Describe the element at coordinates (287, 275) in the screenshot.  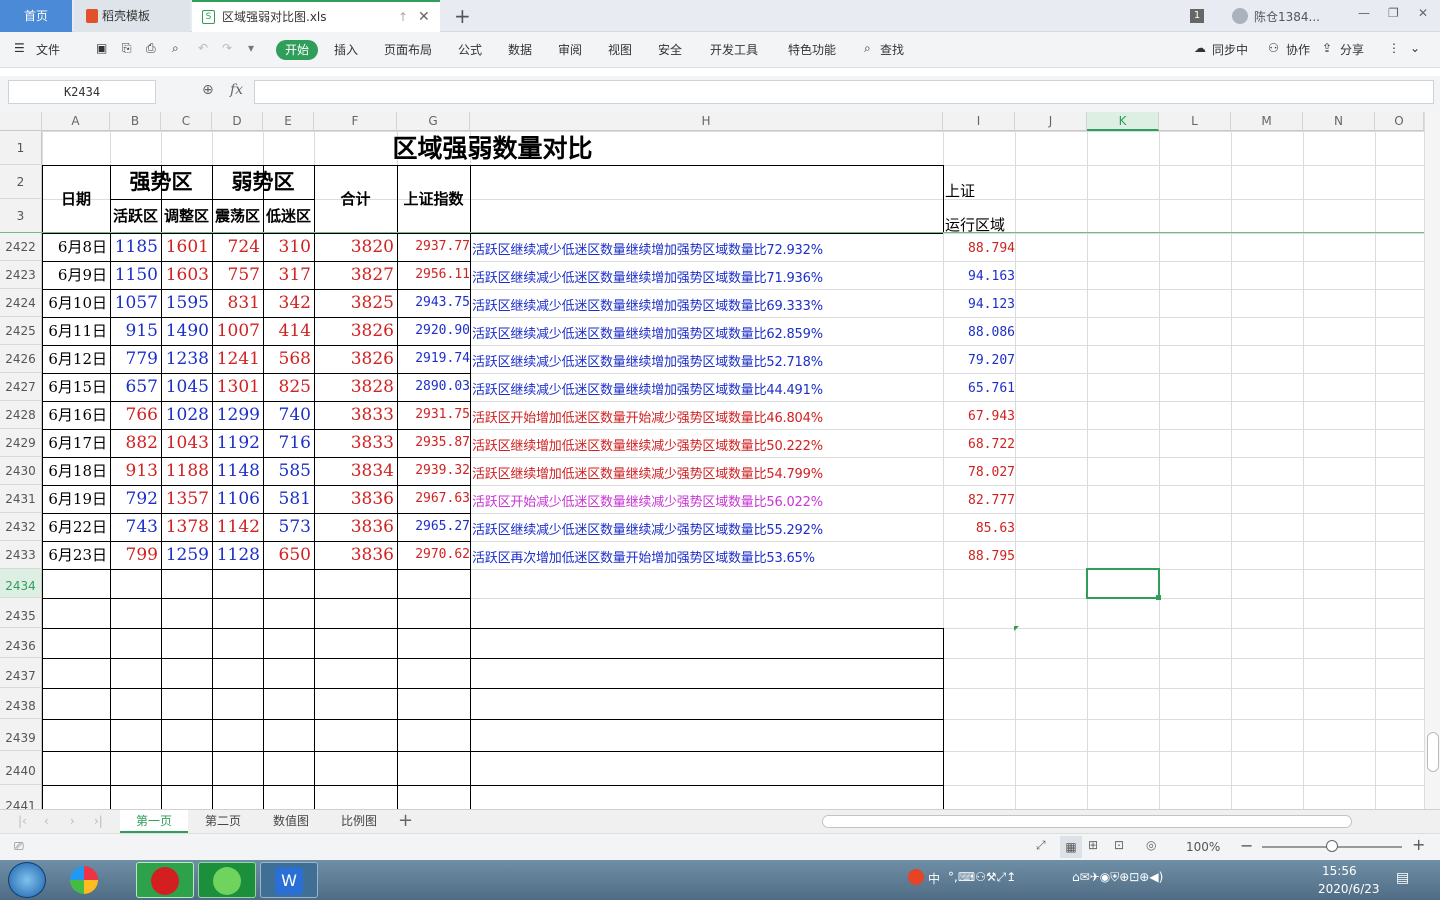
I see `cell-low: 317` at that location.